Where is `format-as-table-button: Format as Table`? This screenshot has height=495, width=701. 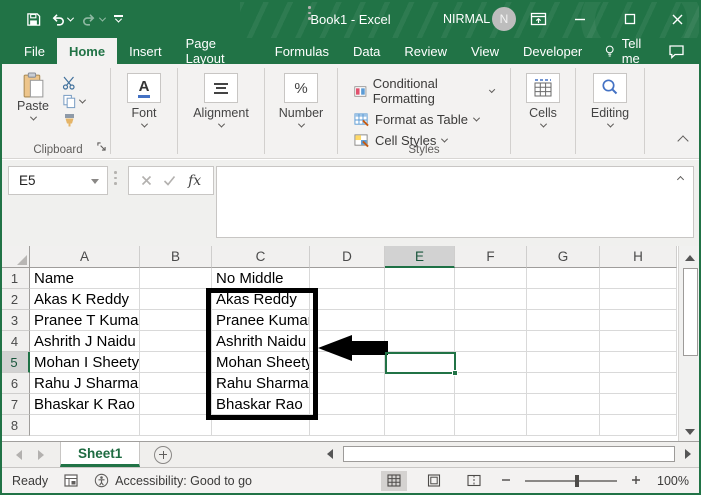
format-as-table-button: Format as Table is located at coordinates (424, 119).